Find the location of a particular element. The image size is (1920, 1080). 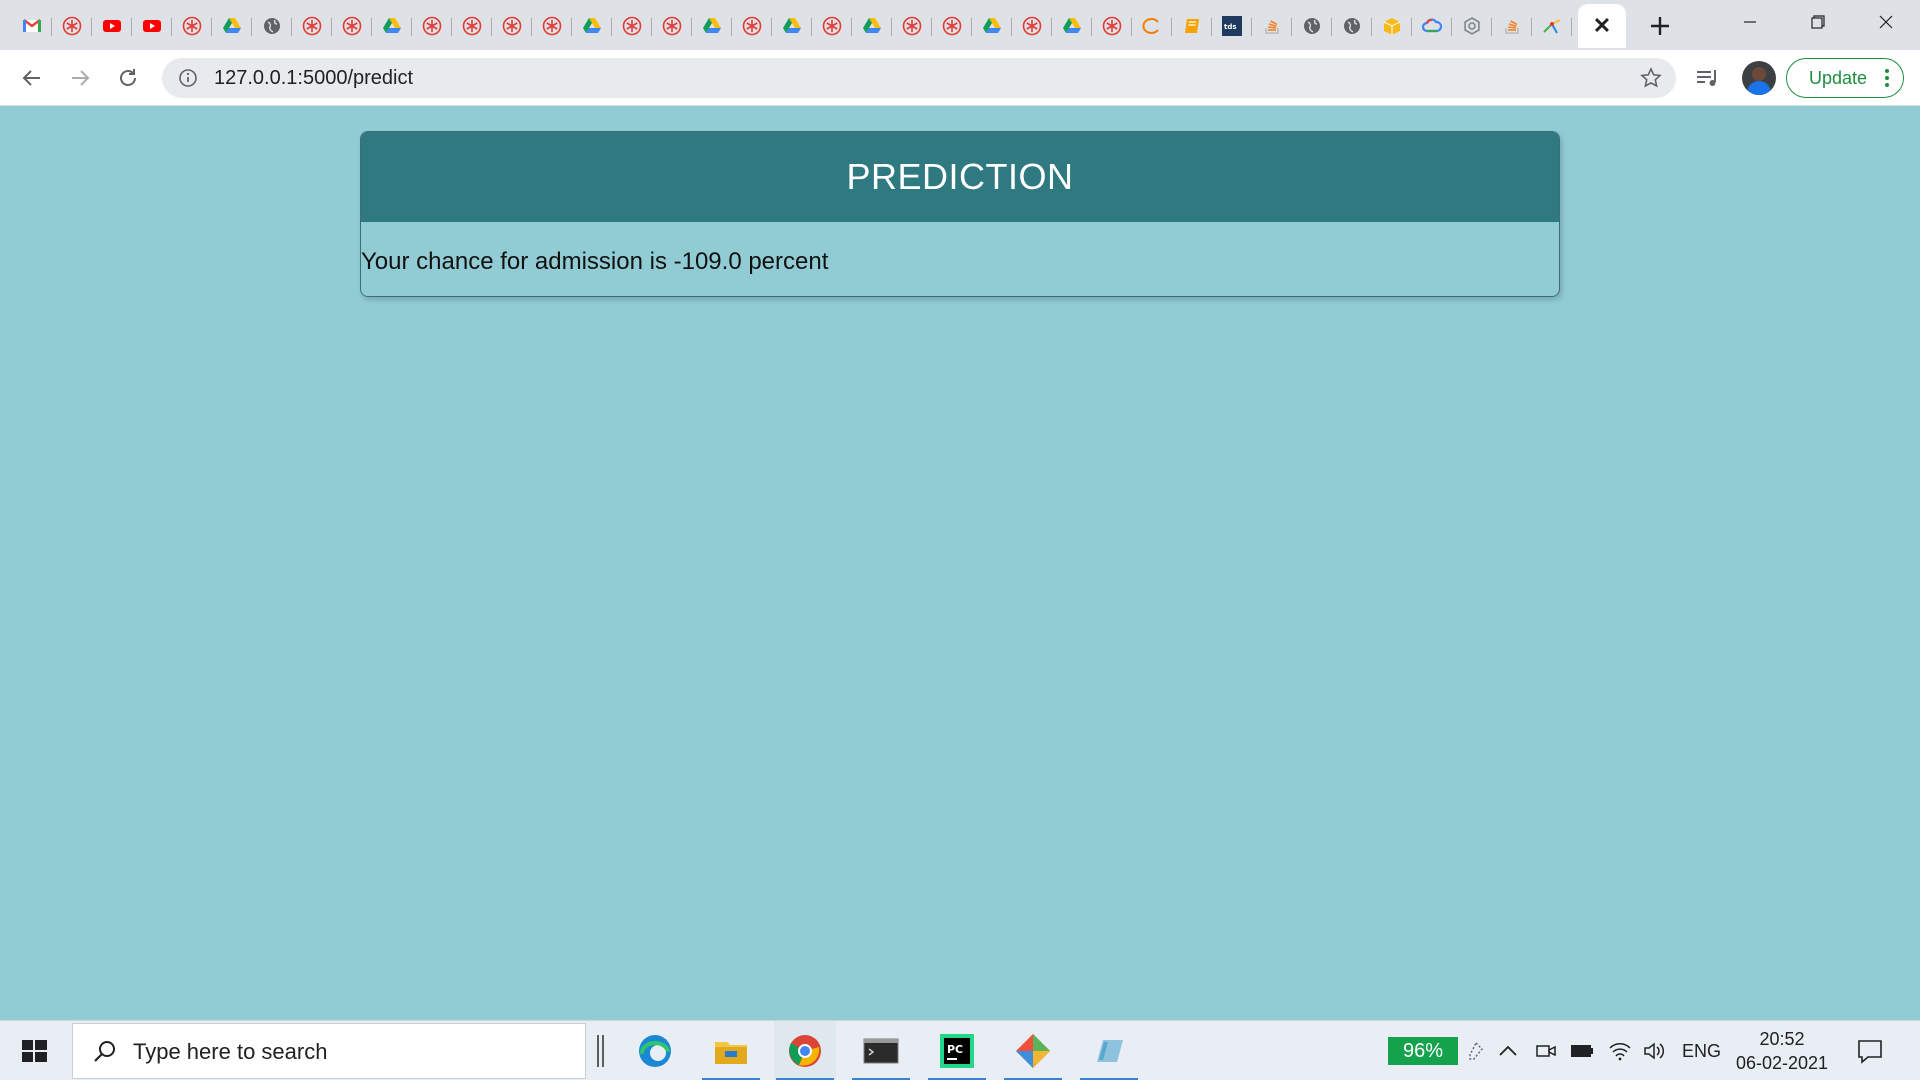

reload-button is located at coordinates (128, 78).